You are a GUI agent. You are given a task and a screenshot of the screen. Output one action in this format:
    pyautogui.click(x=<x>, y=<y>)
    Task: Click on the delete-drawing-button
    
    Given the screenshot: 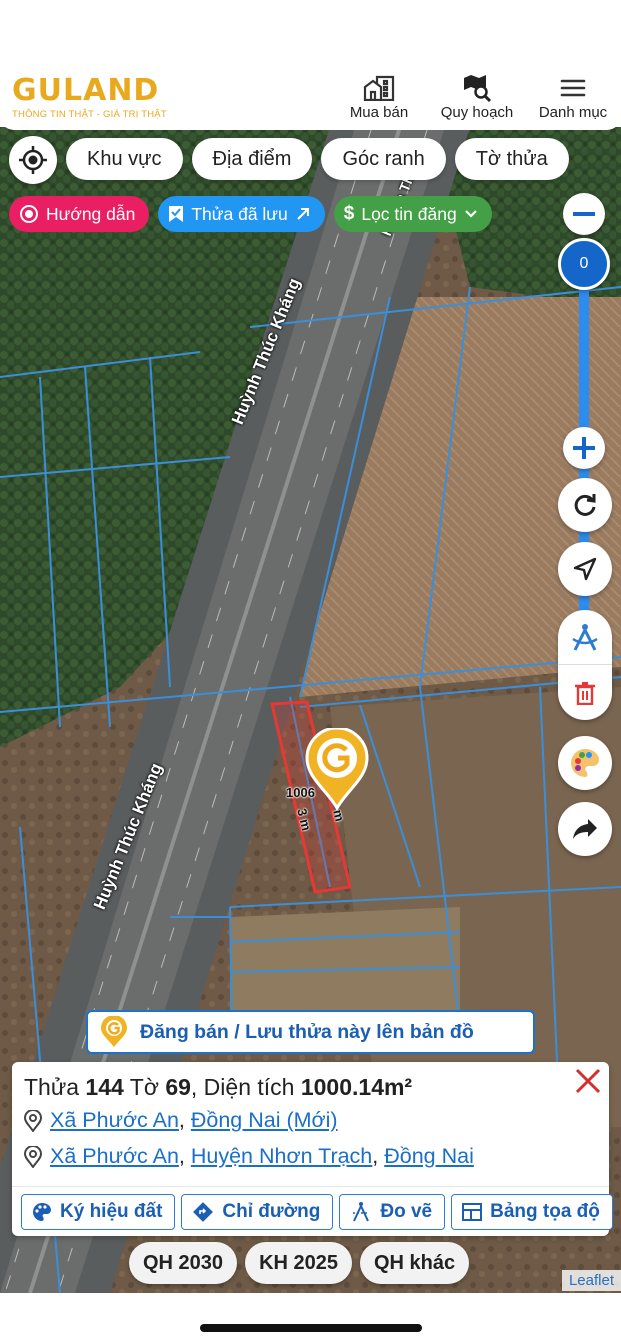 What is the action you would take?
    pyautogui.click(x=585, y=692)
    